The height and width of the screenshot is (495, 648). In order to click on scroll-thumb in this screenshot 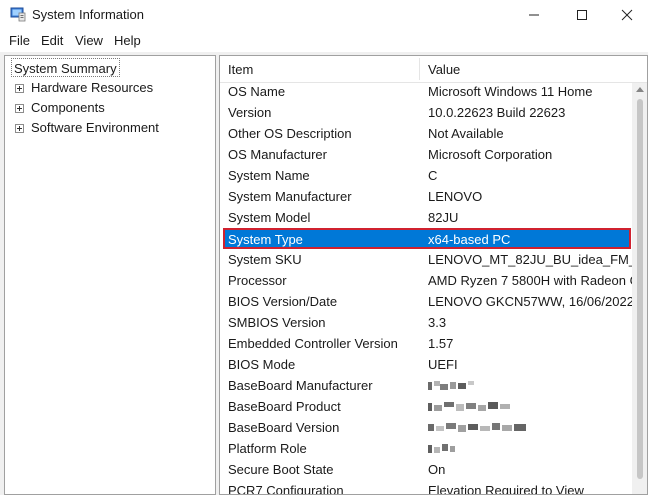, I will do `click(640, 289)`.